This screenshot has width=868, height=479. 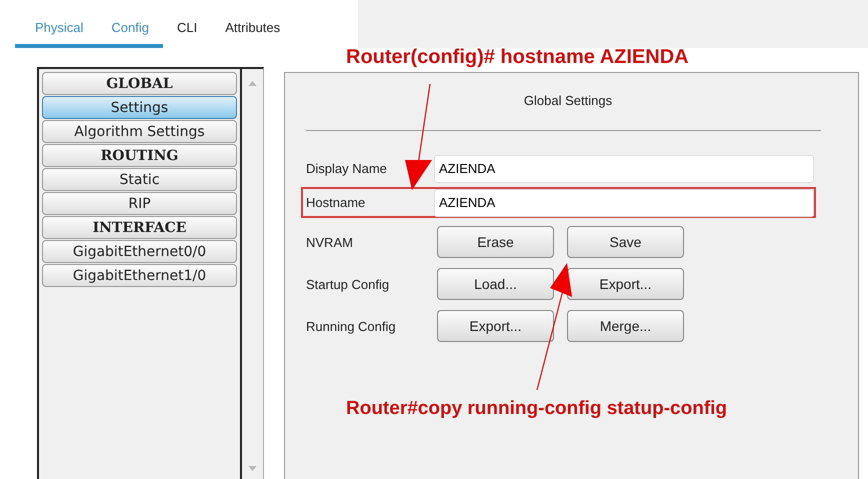 I want to click on scroll-down-icon, so click(x=252, y=468).